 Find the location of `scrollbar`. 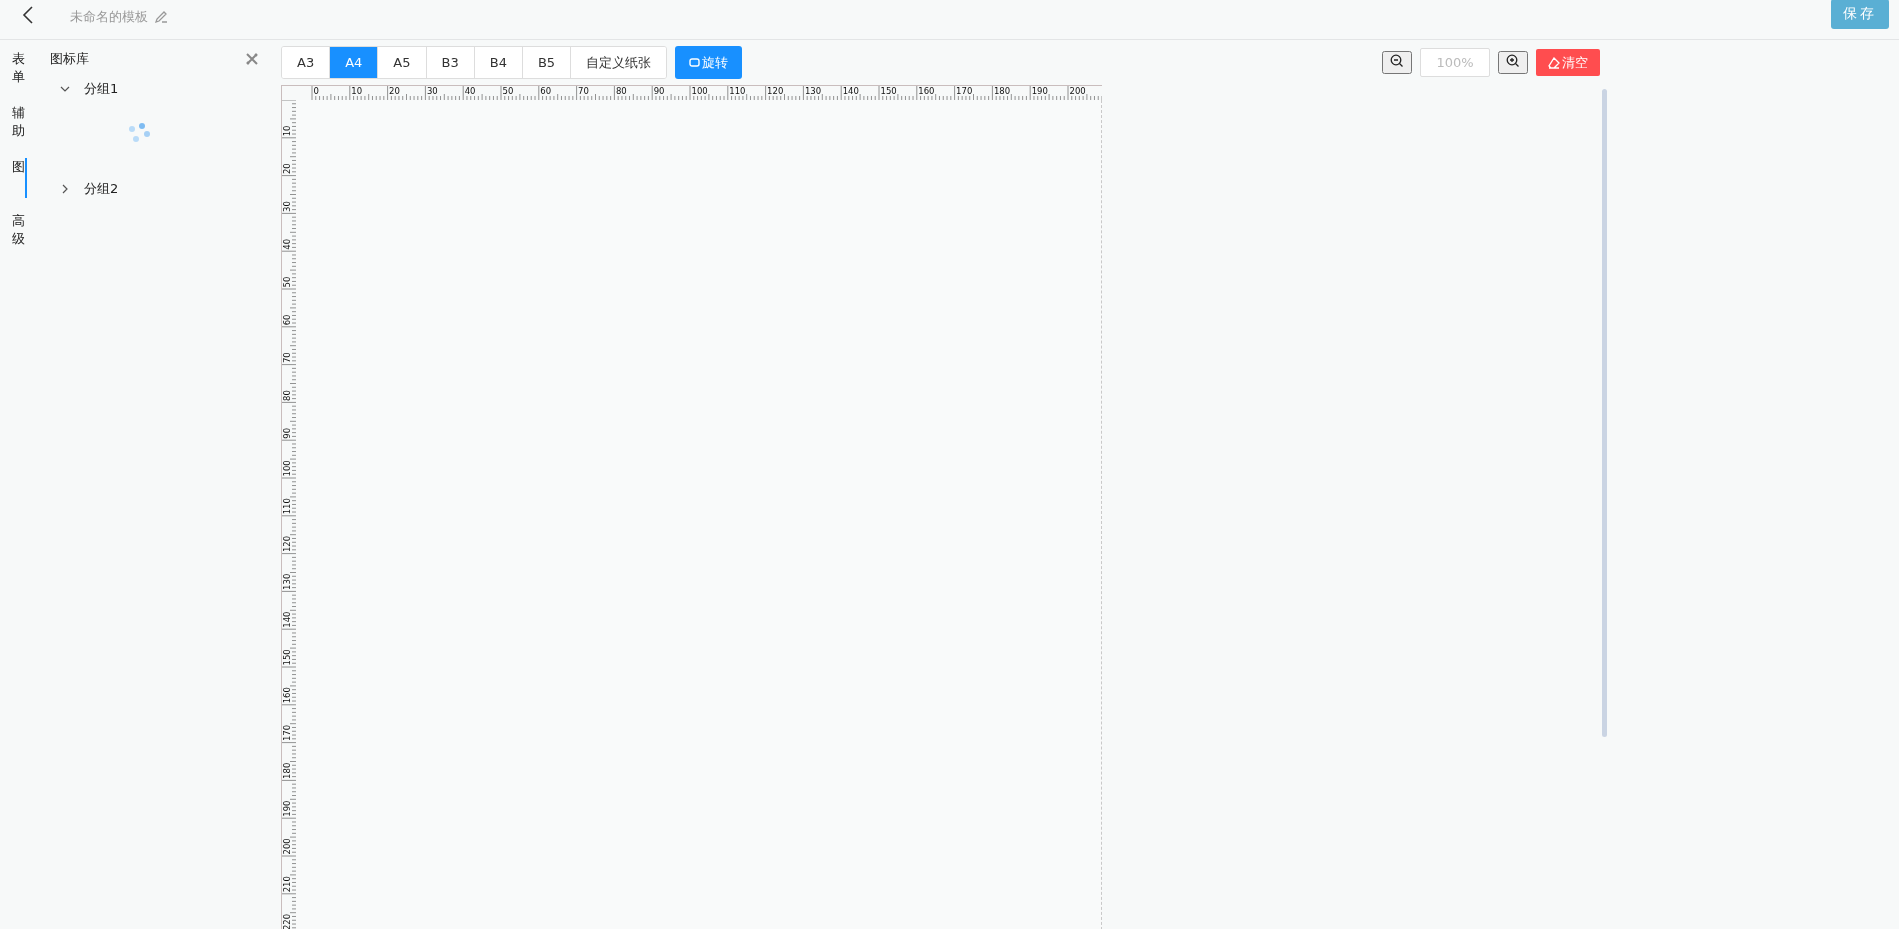

scrollbar is located at coordinates (1604, 413).